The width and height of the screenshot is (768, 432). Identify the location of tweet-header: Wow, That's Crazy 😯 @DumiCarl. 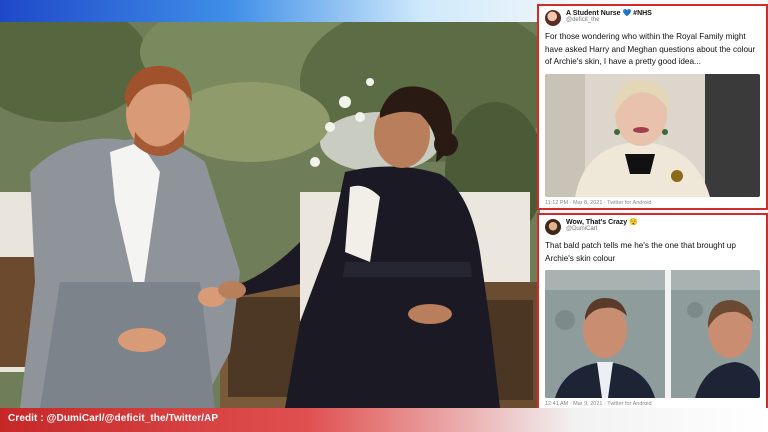
(652, 227).